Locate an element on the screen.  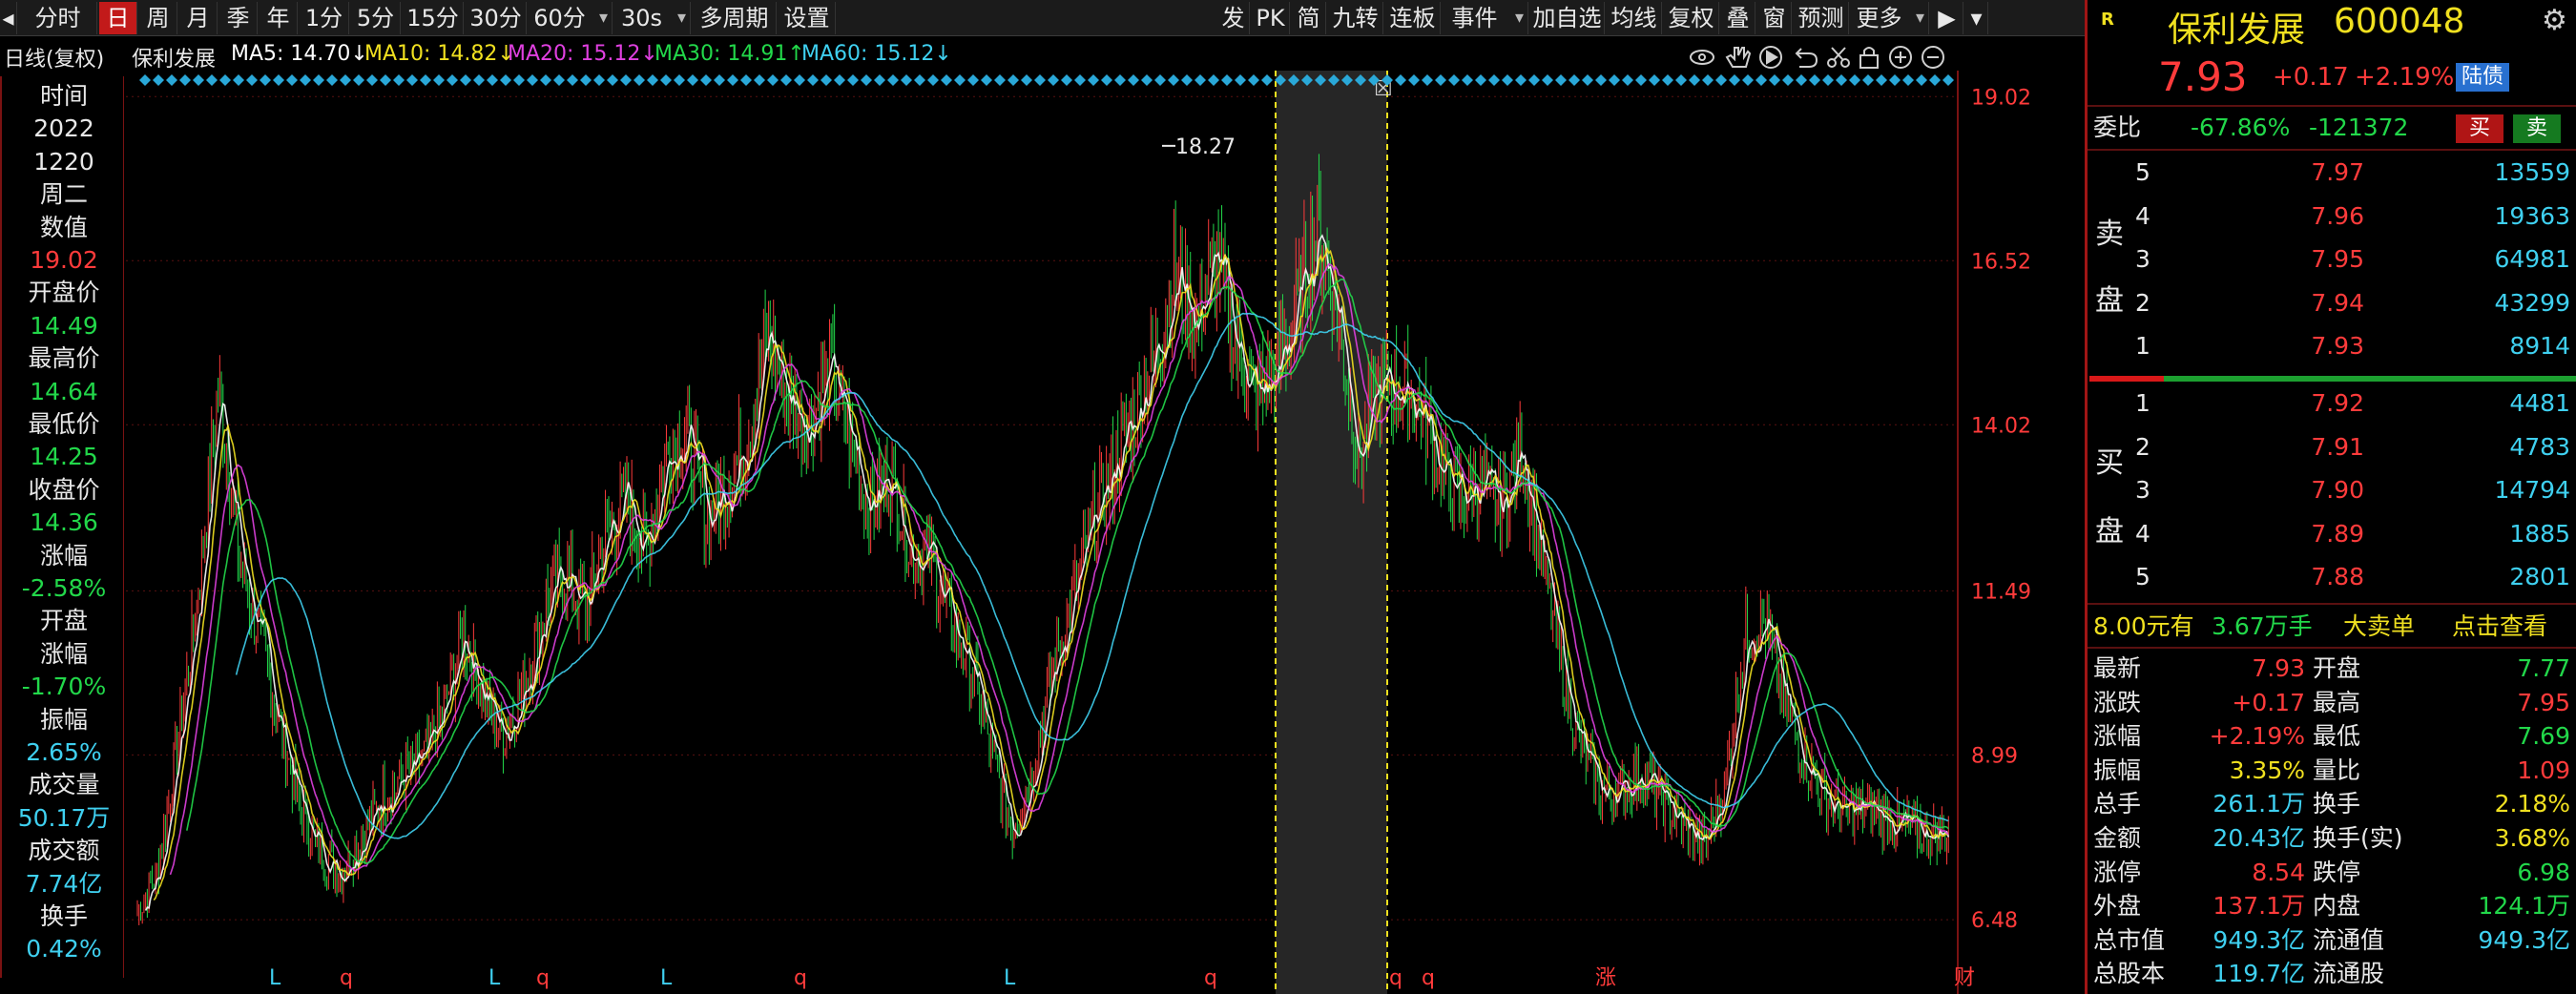
bid-row: 4 7.89 1885 is located at coordinates (2332, 533).